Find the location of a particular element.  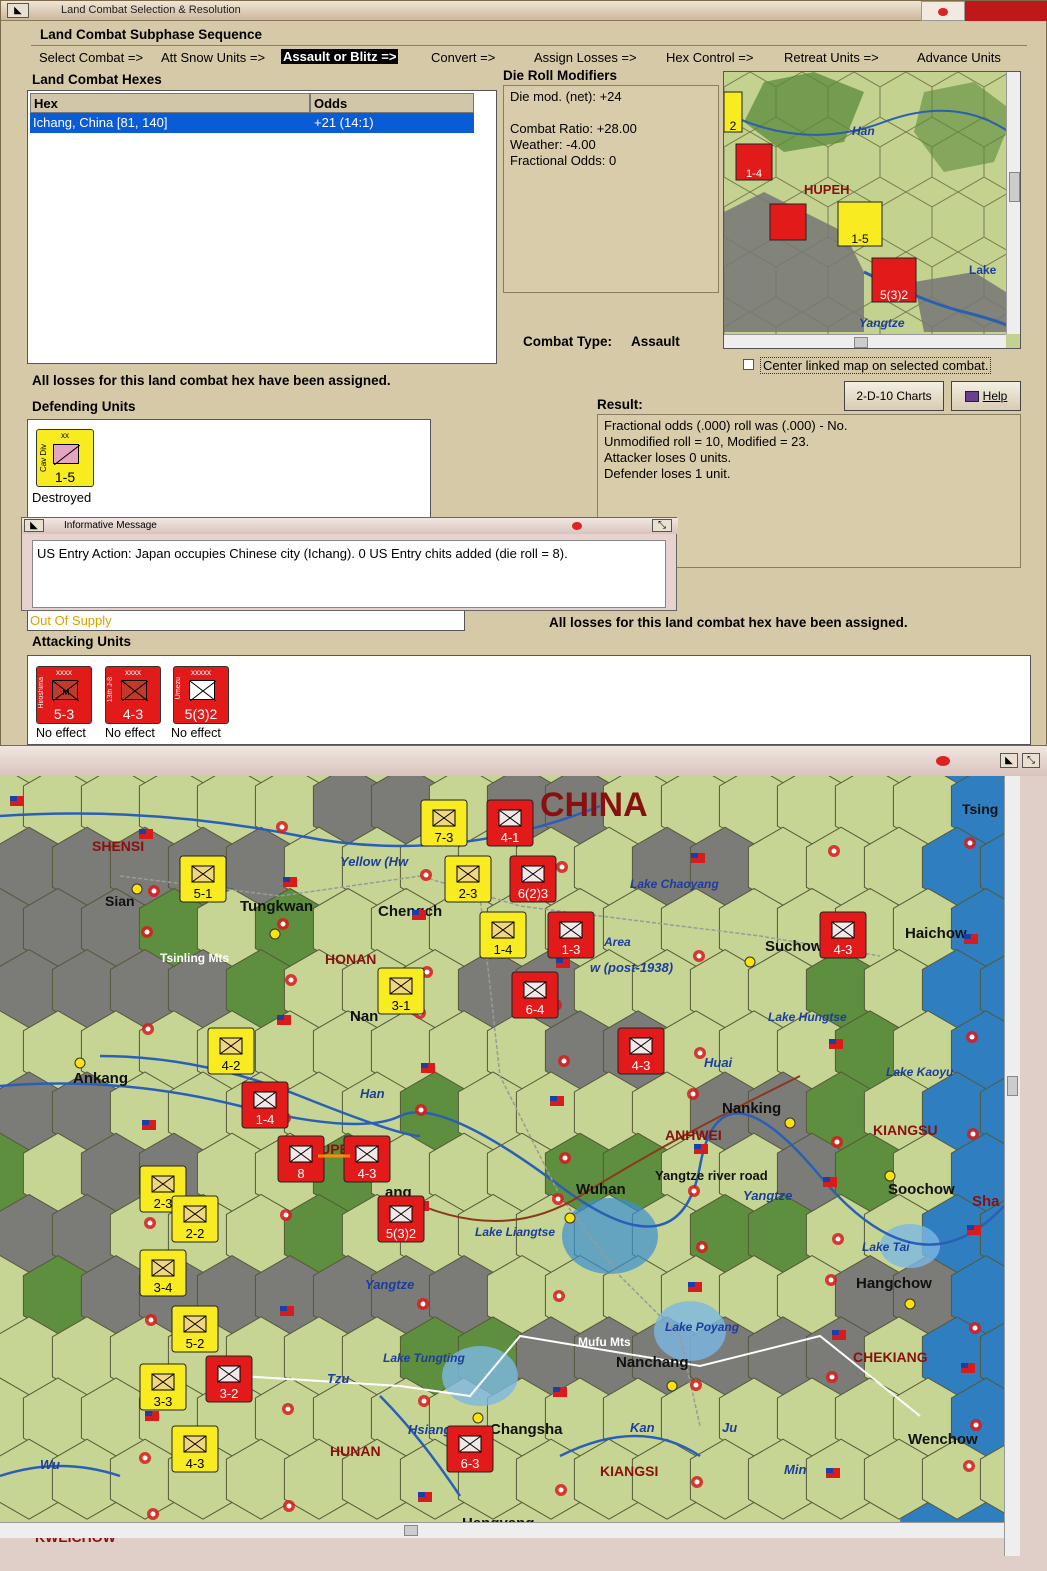

combat-type-label: Combat Type: is located at coordinates (568, 341).